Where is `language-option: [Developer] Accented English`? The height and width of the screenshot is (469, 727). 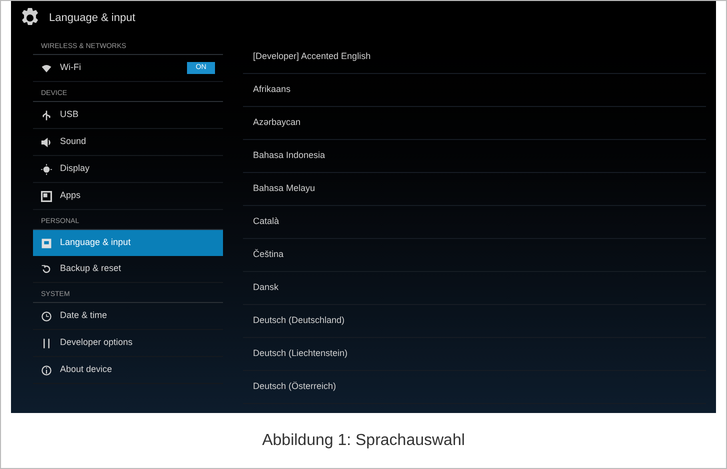 language-option: [Developer] Accented English is located at coordinates (312, 57).